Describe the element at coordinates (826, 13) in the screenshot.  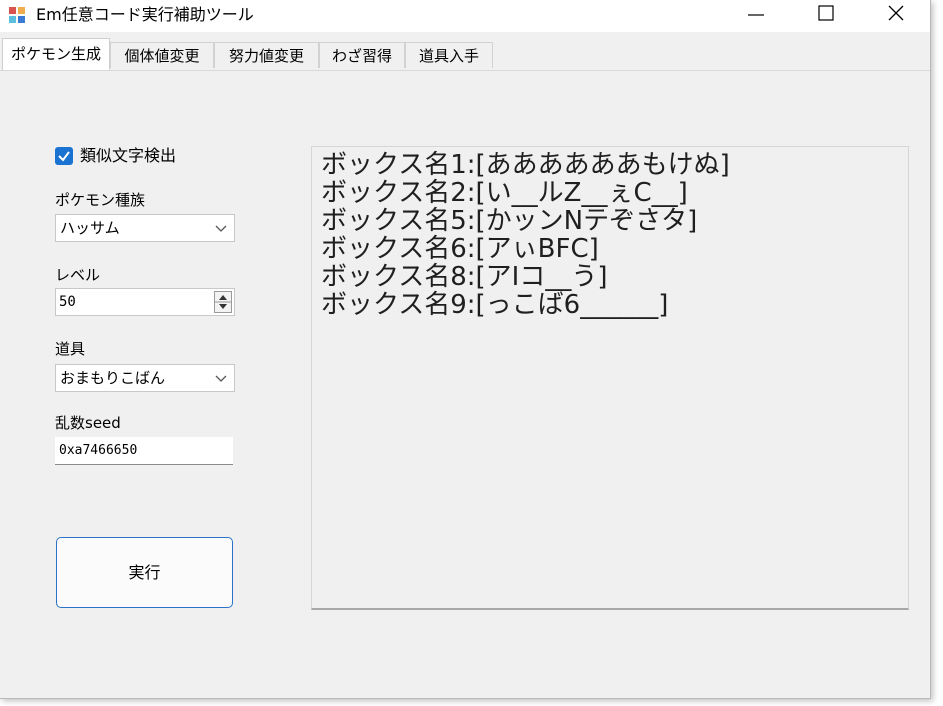
I see `maximize-icon` at that location.